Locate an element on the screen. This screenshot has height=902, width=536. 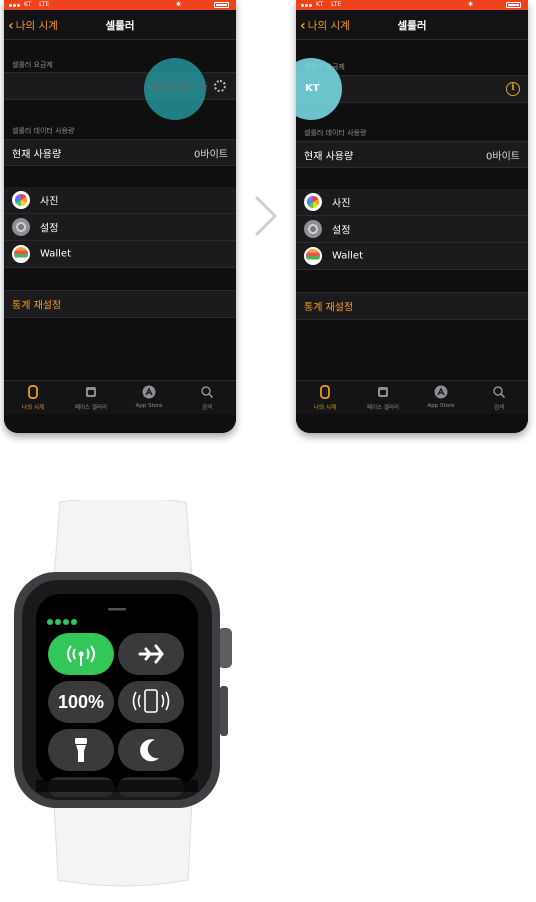
chevron-right-icon is located at coordinates (266, 216).